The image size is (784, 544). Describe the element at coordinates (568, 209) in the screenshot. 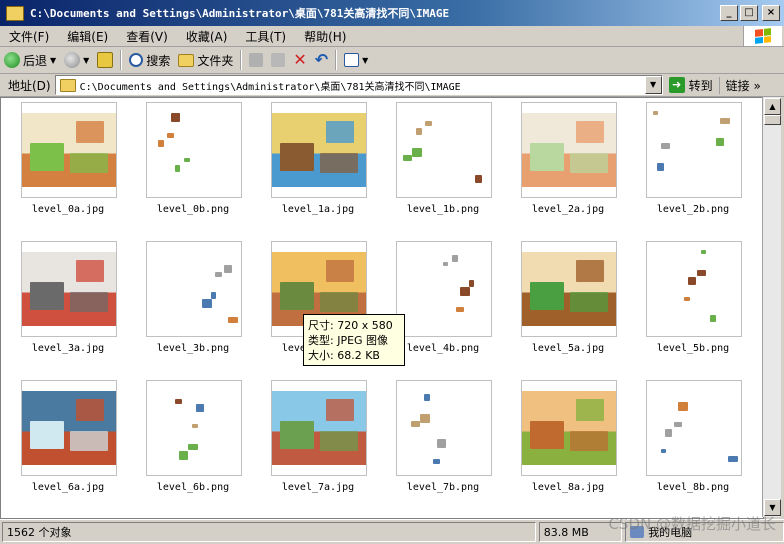

I see `file-name-label: level_2a.jpg` at that location.